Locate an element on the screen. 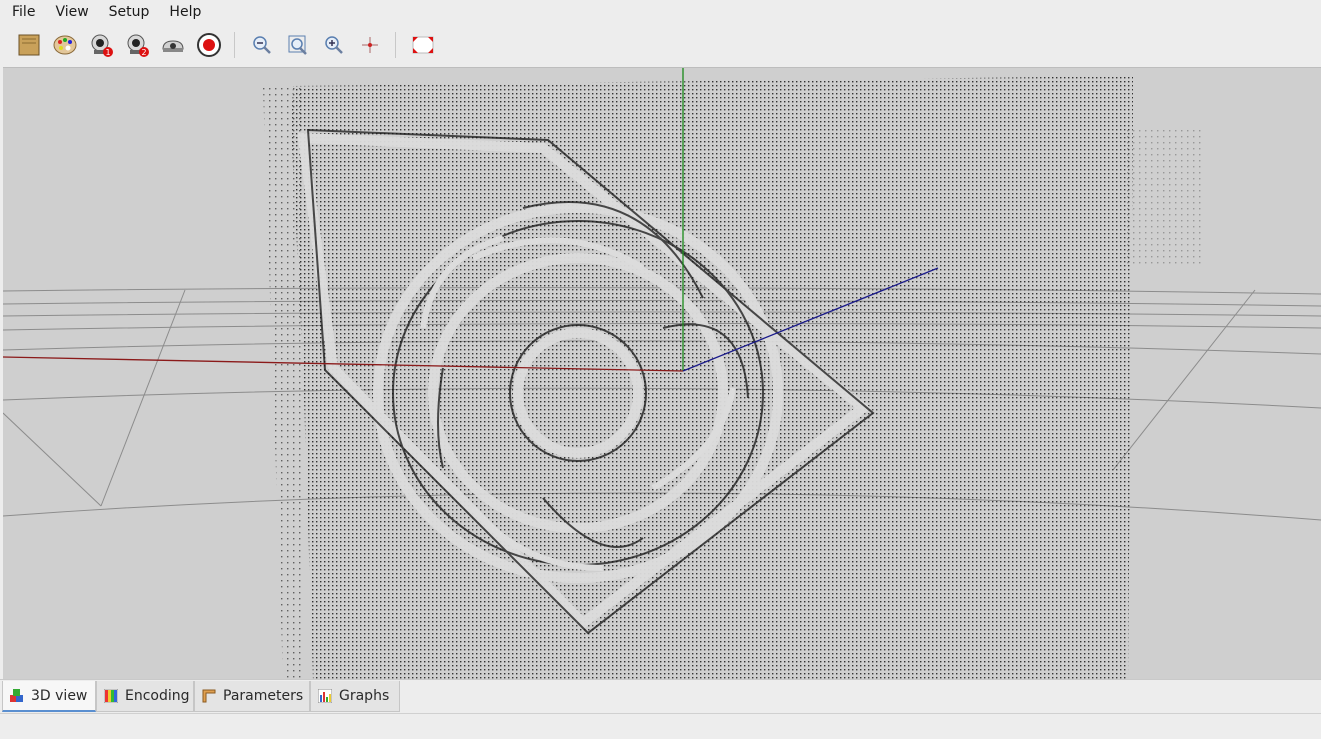  ruler-icon is located at coordinates (209, 696).